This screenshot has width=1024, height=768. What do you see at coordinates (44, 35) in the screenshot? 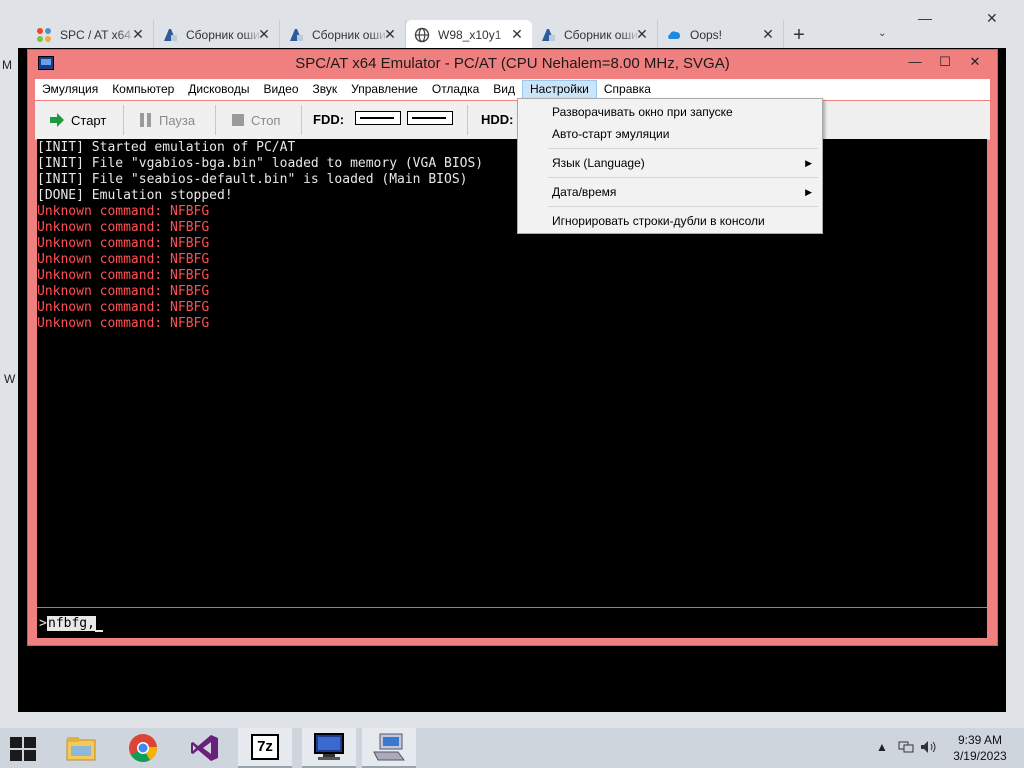
I see `joomla-icon` at bounding box center [44, 35].